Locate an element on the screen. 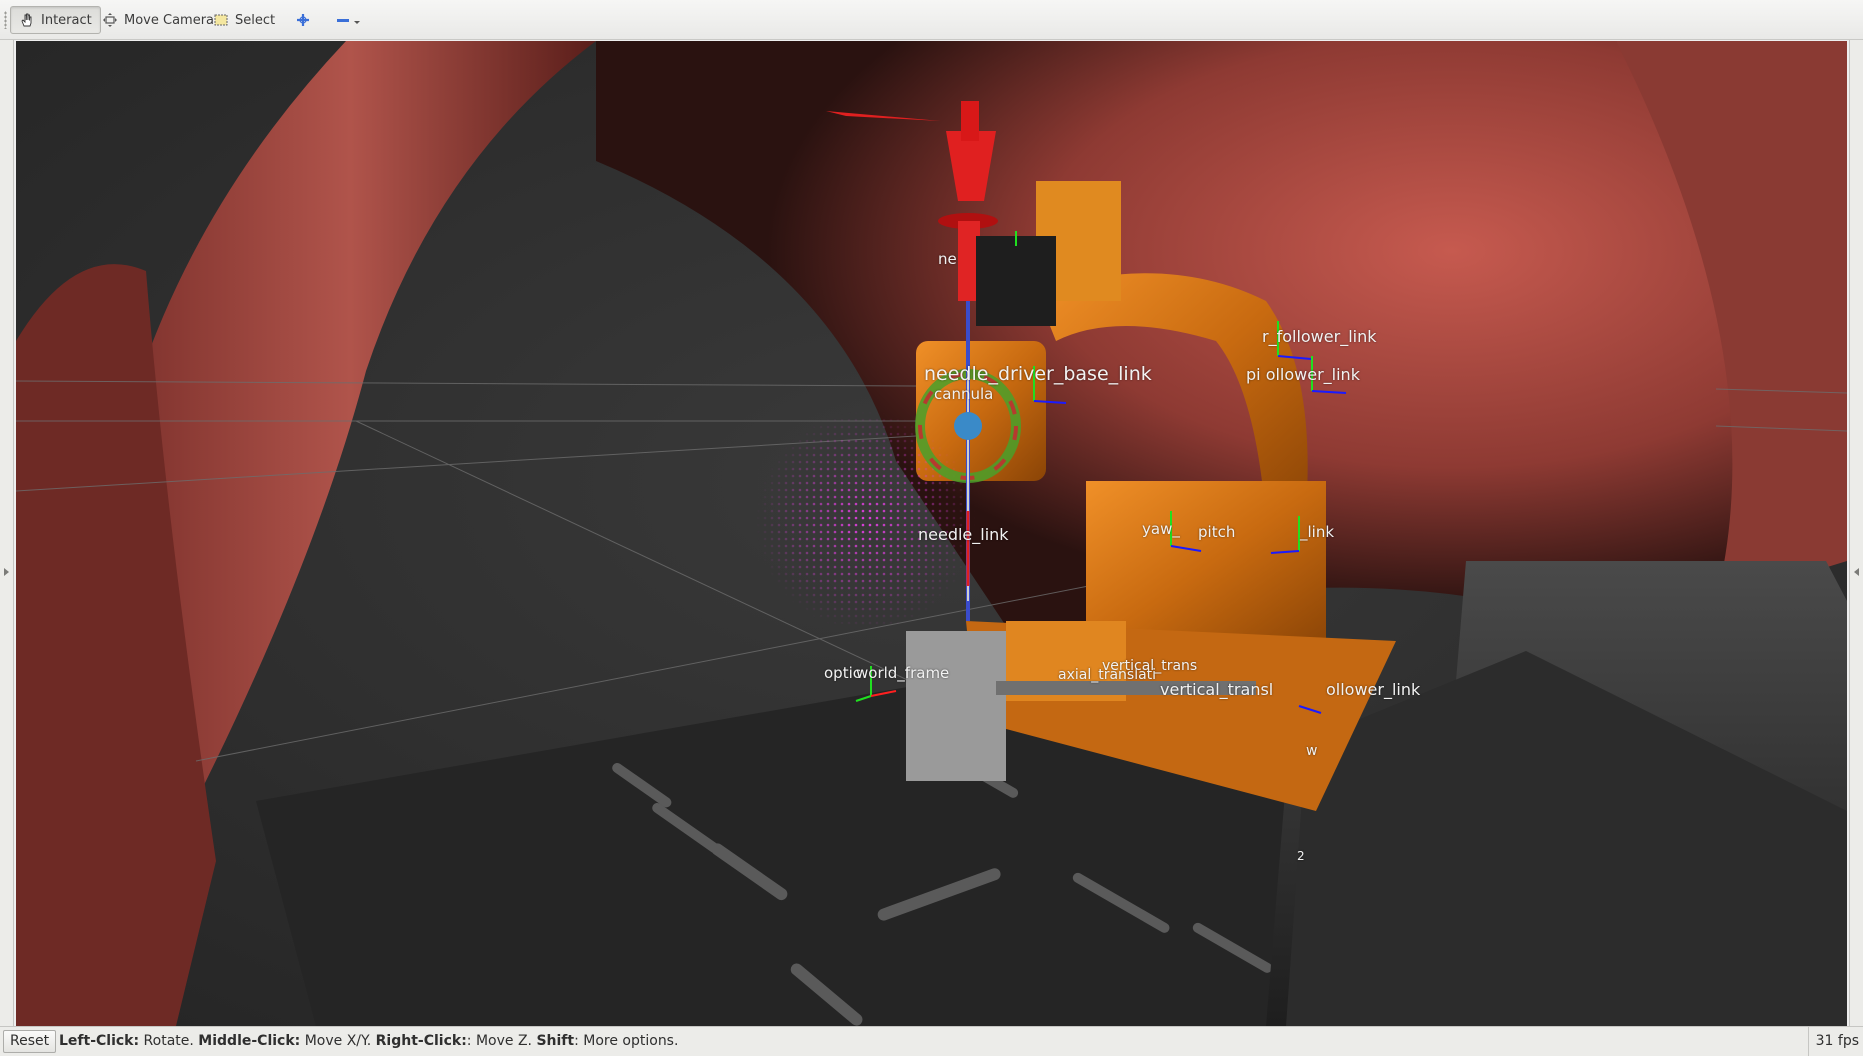 The width and height of the screenshot is (1863, 1056). tf-label-yaw: yaw_ is located at coordinates (1161, 529).